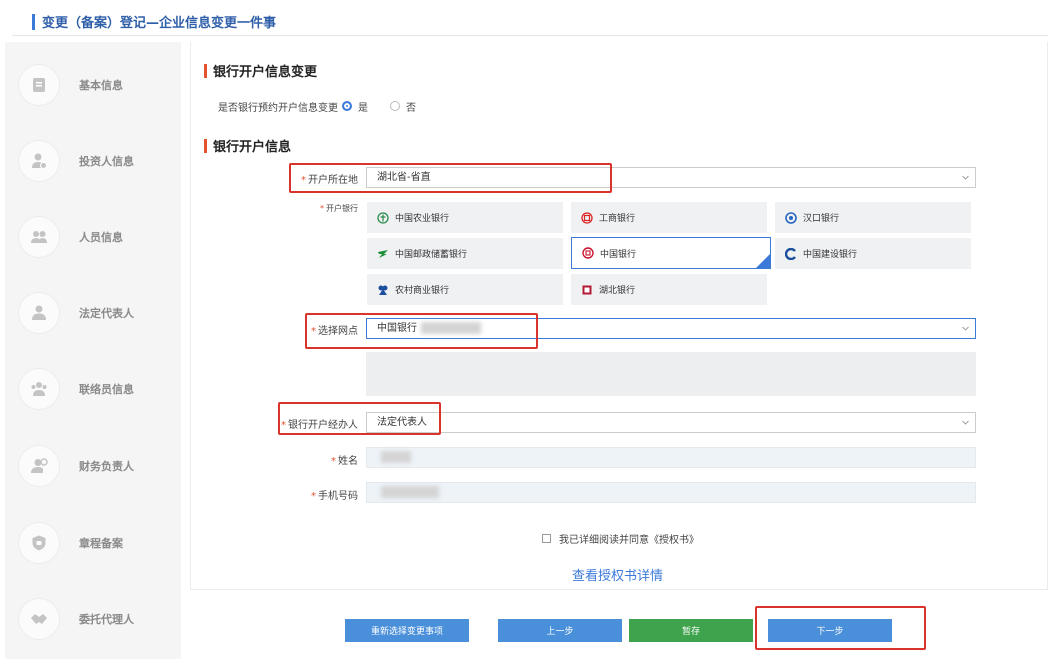  Describe the element at coordinates (560, 630) in the screenshot. I see `prev-button: 上一步` at that location.